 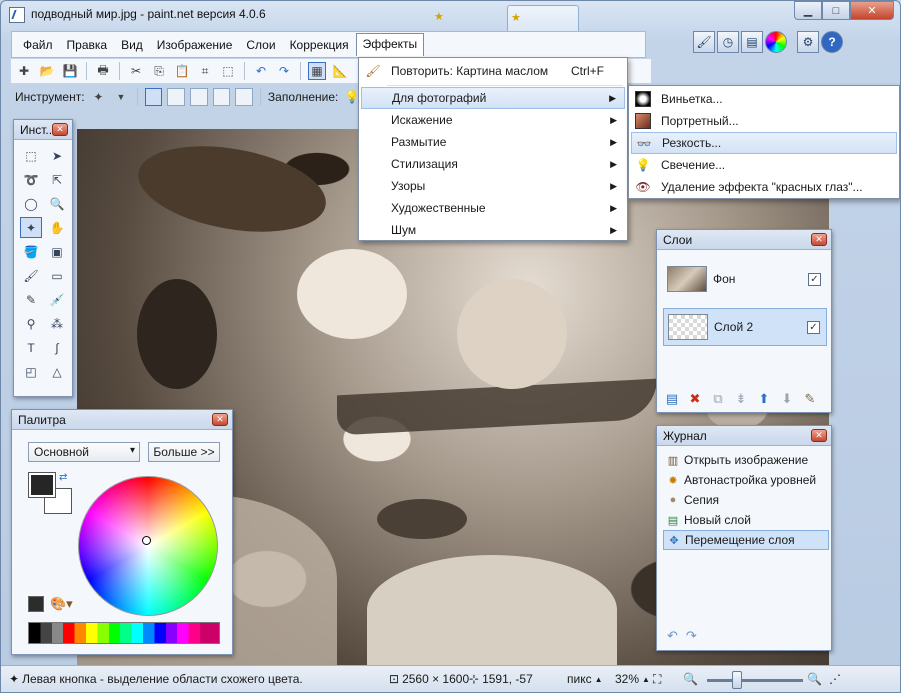 What do you see at coordinates (153, 97) in the screenshot?
I see `selection-mode-replace` at bounding box center [153, 97].